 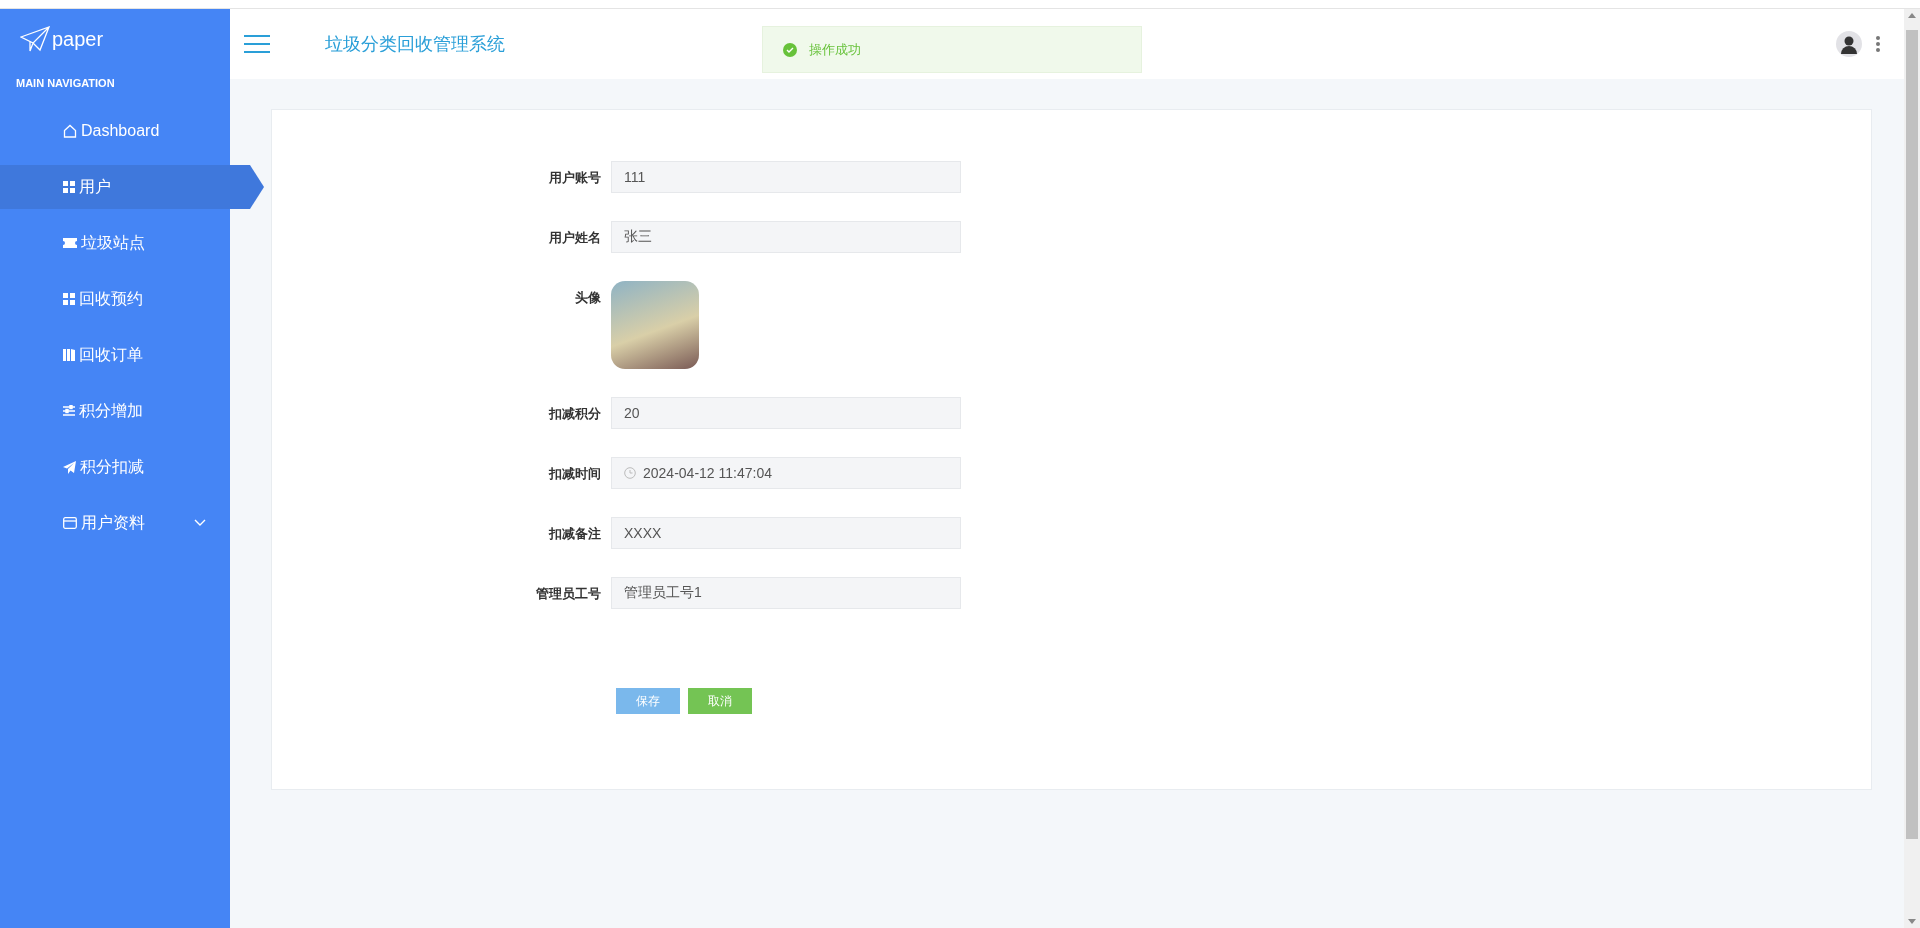 I want to click on sliders-icon, so click(x=69, y=411).